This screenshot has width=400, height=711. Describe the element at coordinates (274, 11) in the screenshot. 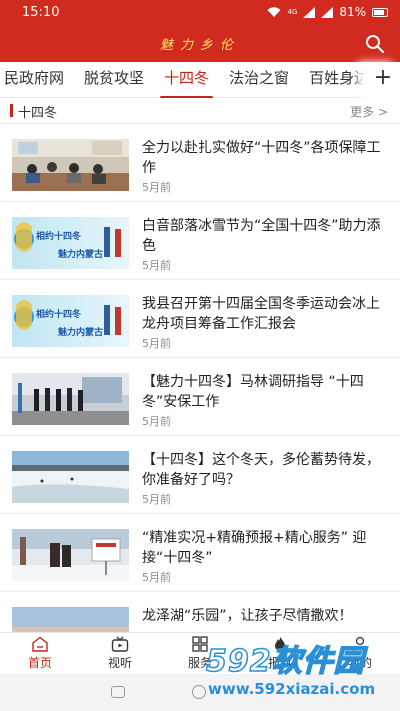

I see `wifi-icon` at that location.